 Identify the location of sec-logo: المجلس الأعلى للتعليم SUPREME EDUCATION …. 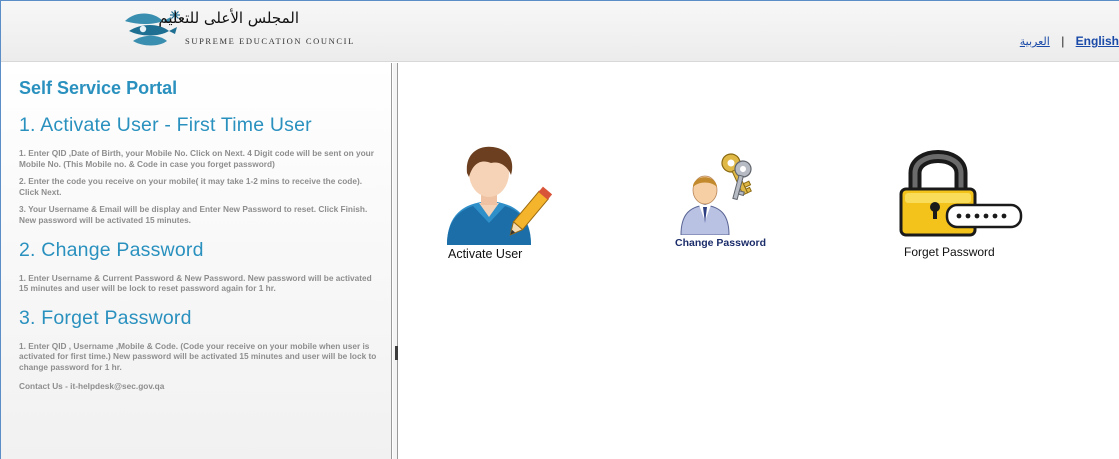
(249, 31).